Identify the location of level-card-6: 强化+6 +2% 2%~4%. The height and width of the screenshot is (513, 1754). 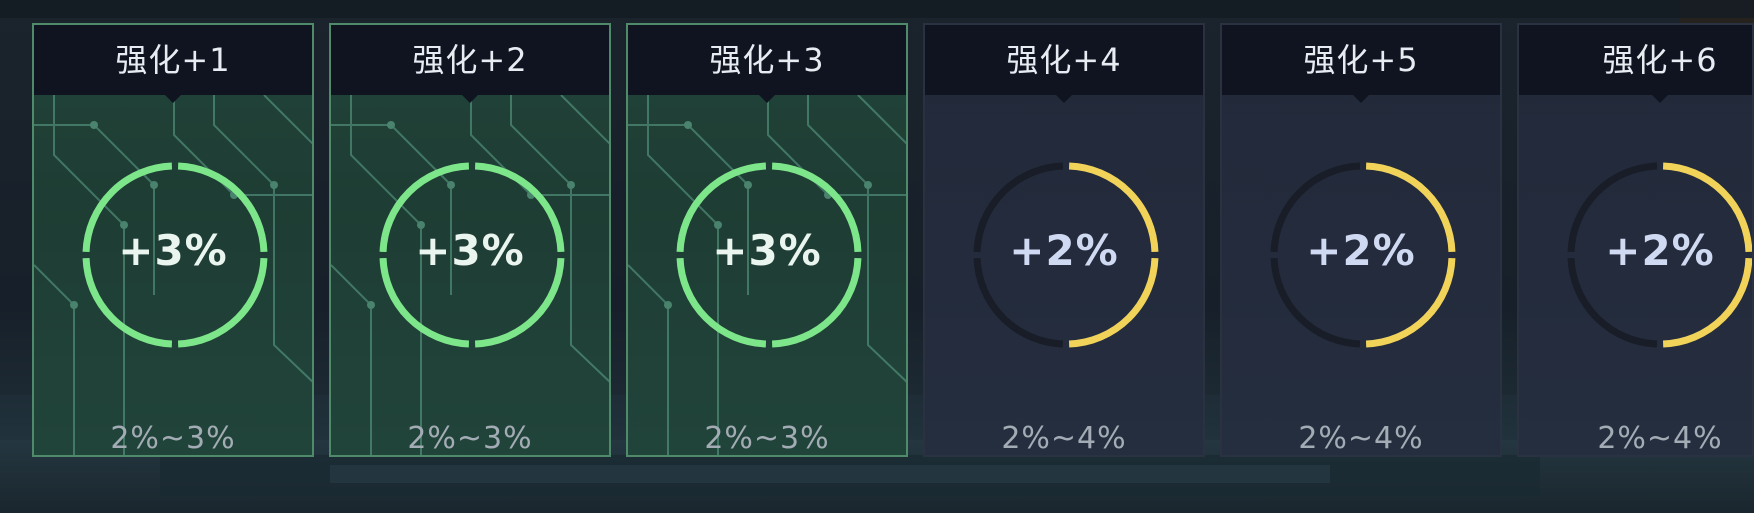
(1635, 240).